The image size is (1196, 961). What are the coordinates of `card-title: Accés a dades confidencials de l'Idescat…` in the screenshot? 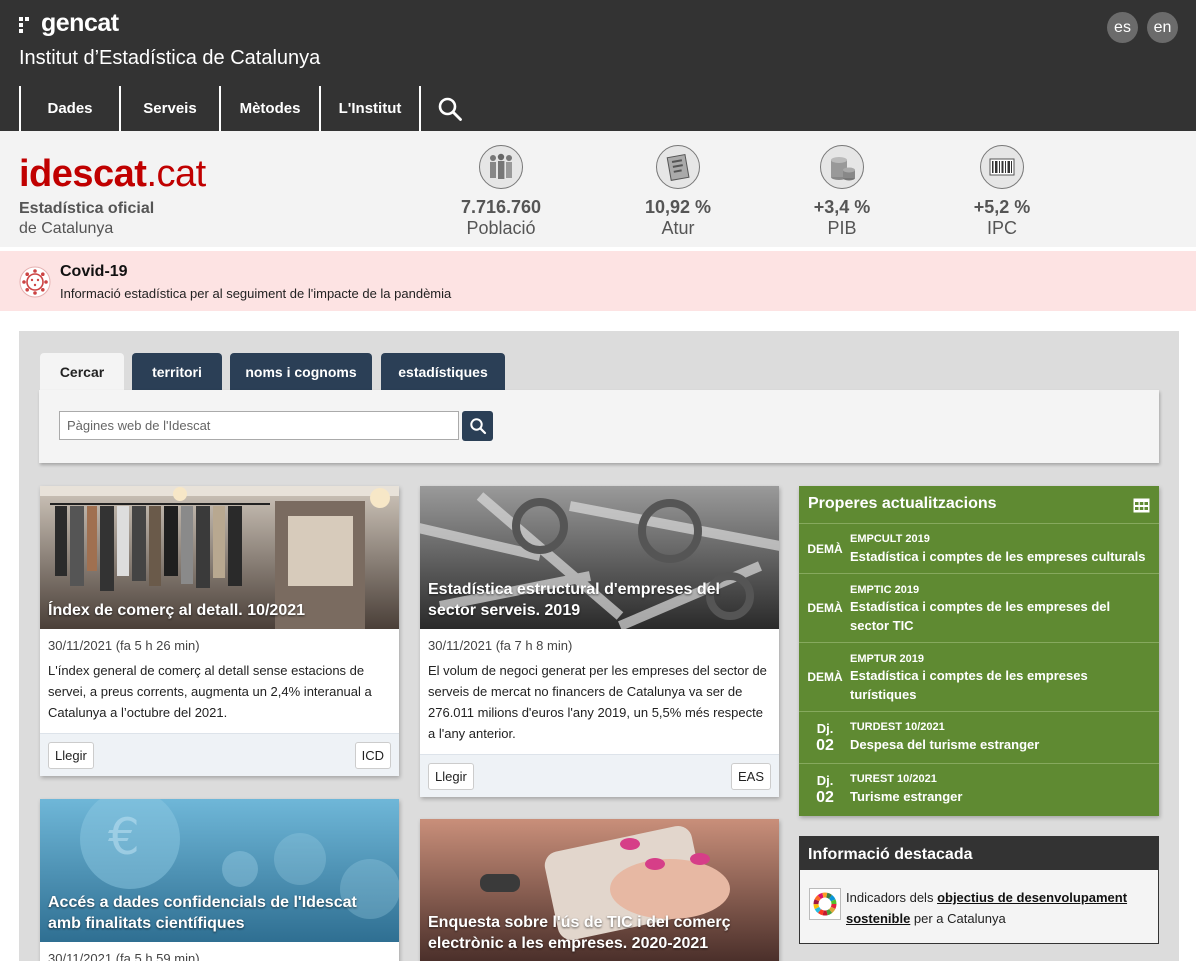 It's located at (215, 913).